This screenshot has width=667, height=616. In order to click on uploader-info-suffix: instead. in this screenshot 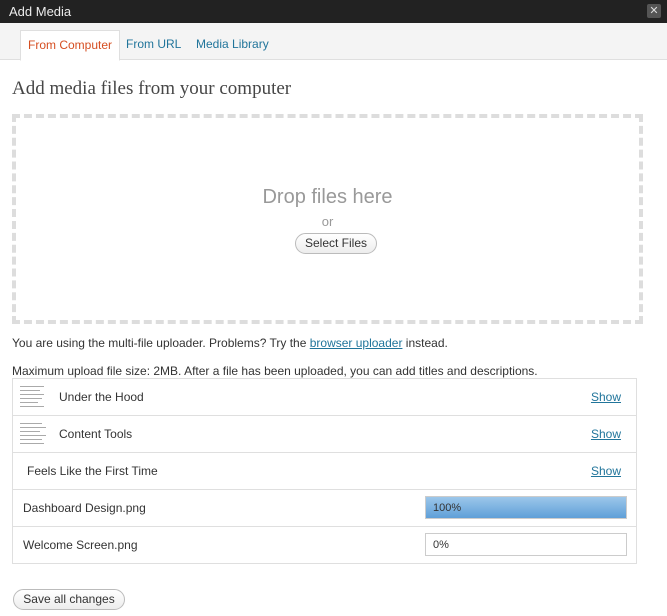, I will do `click(426, 343)`.